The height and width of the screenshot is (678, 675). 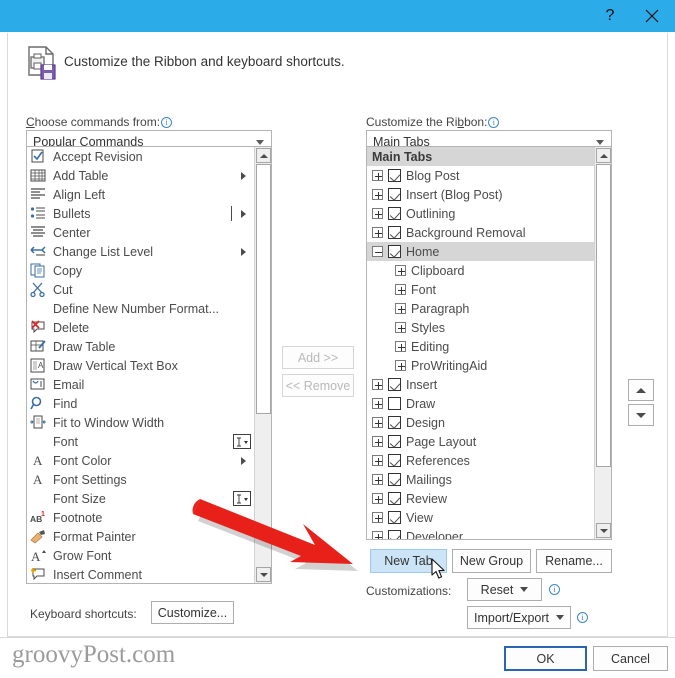 What do you see at coordinates (610, 16) in the screenshot?
I see `help-icon: ?` at bounding box center [610, 16].